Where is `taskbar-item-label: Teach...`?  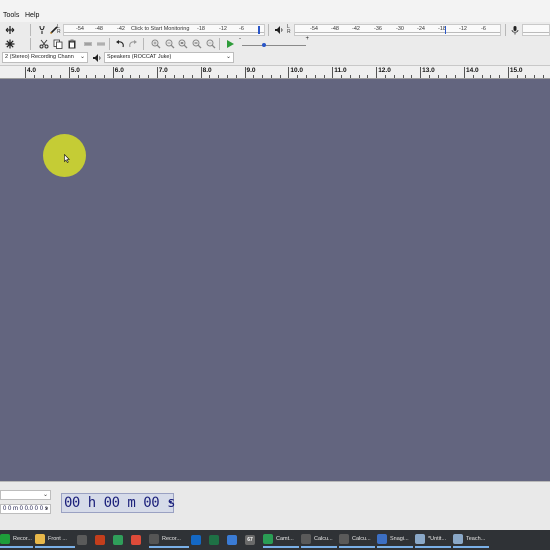
taskbar-item-label: Teach... is located at coordinates (476, 539).